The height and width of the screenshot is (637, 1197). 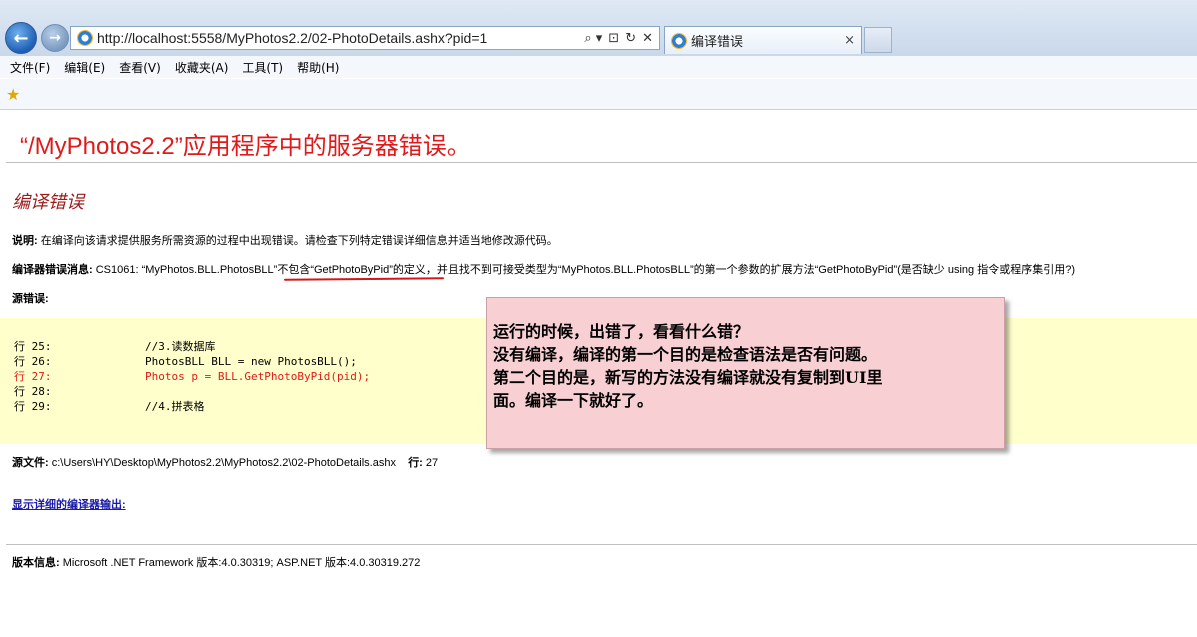 What do you see at coordinates (318, 67) in the screenshot?
I see `menu-help: 帮助(H)` at bounding box center [318, 67].